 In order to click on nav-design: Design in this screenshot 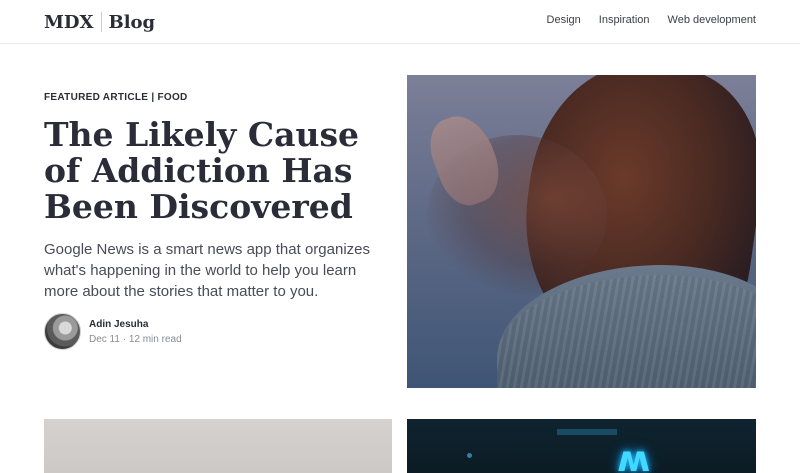, I will do `click(564, 20)`.